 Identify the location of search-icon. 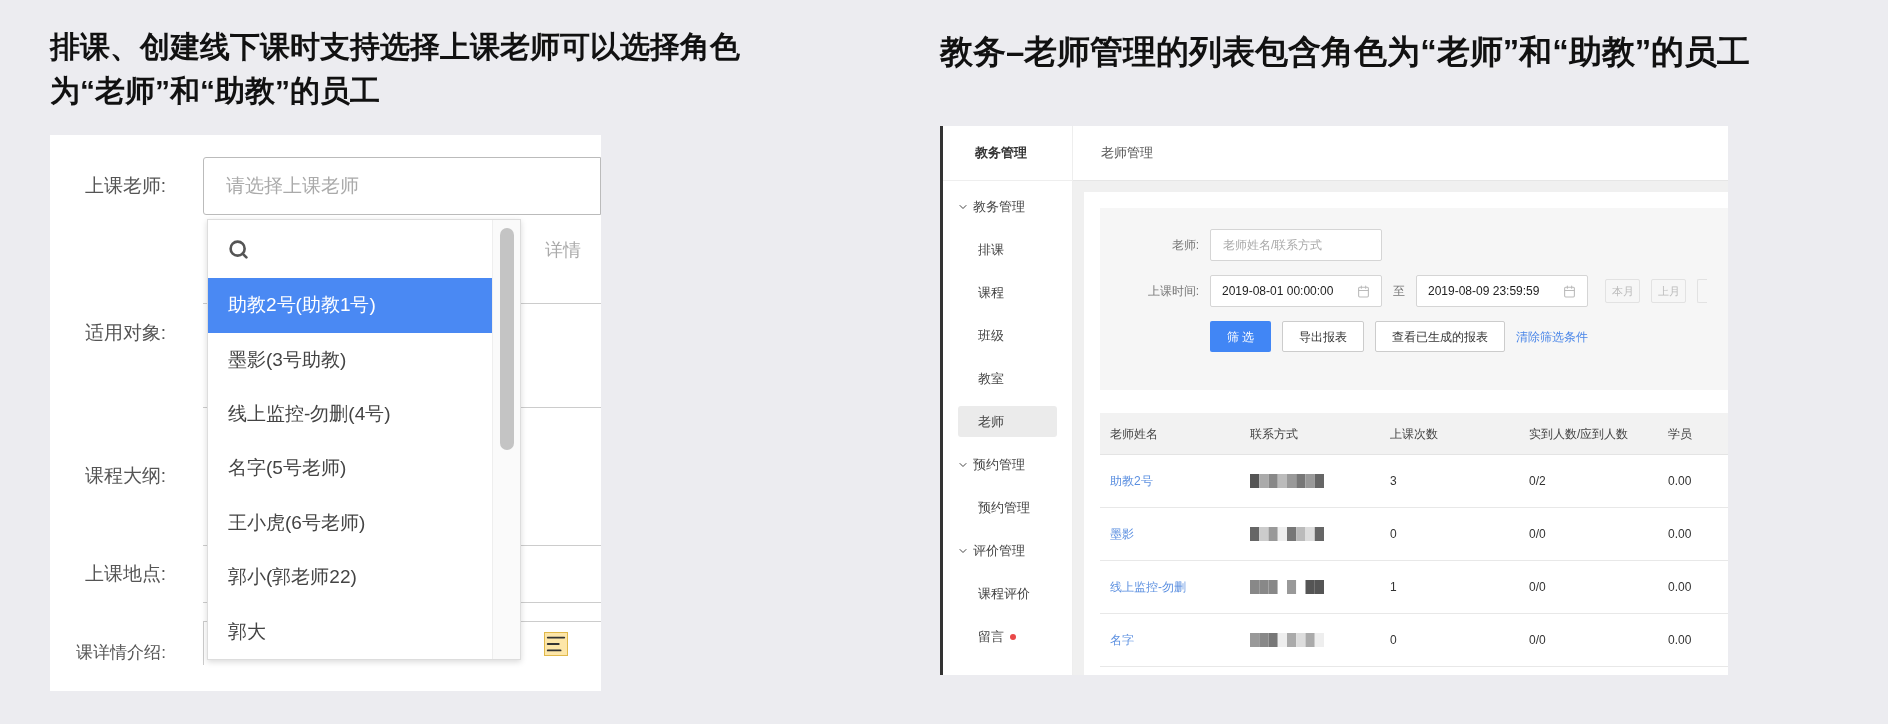
(238, 249).